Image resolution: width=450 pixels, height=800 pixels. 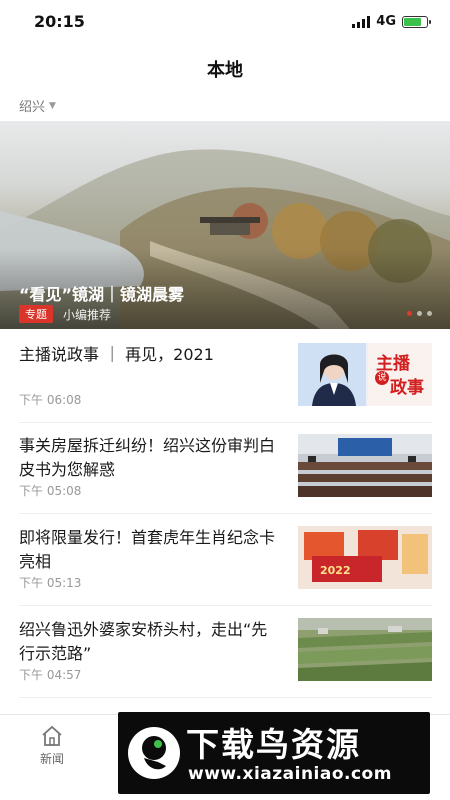 I want to click on carousel-indicator, so click(x=419, y=313).